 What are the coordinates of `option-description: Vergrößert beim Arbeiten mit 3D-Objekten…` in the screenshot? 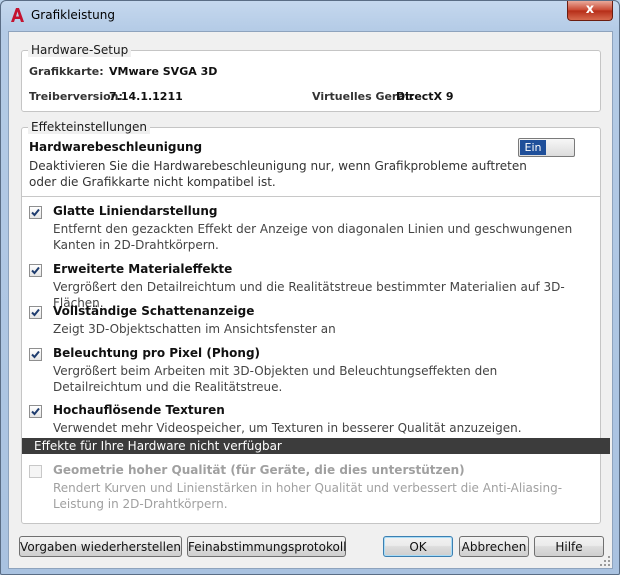 It's located at (275, 379).